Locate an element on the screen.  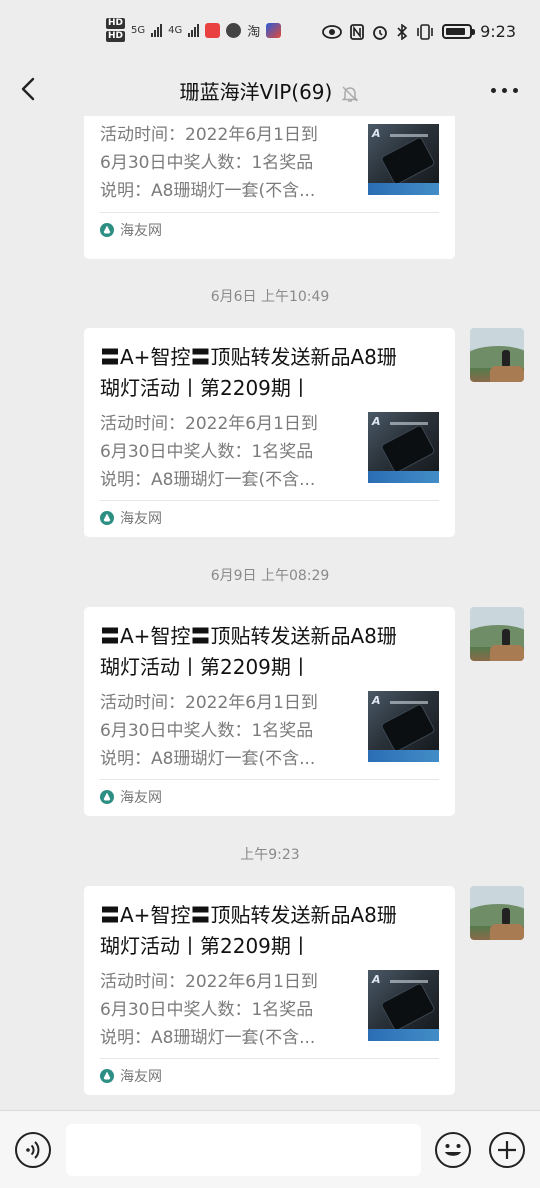
status-right-icons: 9:23 is located at coordinates (419, 31).